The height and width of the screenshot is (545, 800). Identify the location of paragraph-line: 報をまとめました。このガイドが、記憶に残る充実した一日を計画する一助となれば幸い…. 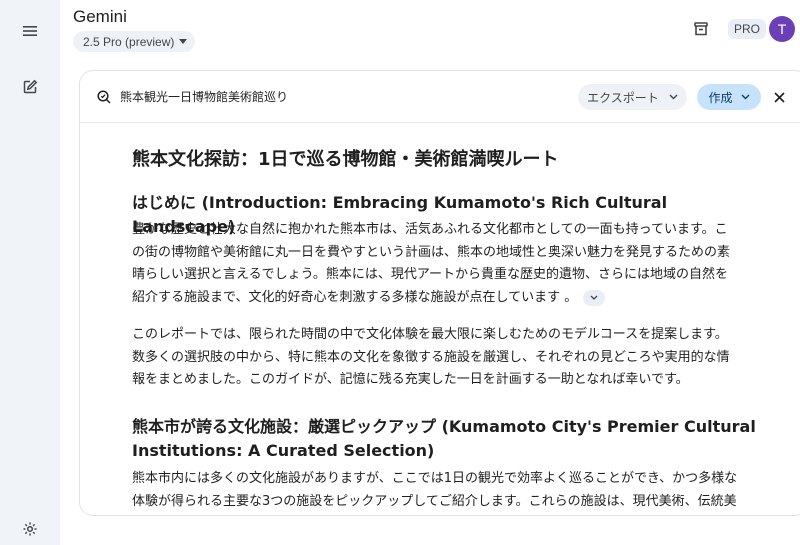
(410, 380).